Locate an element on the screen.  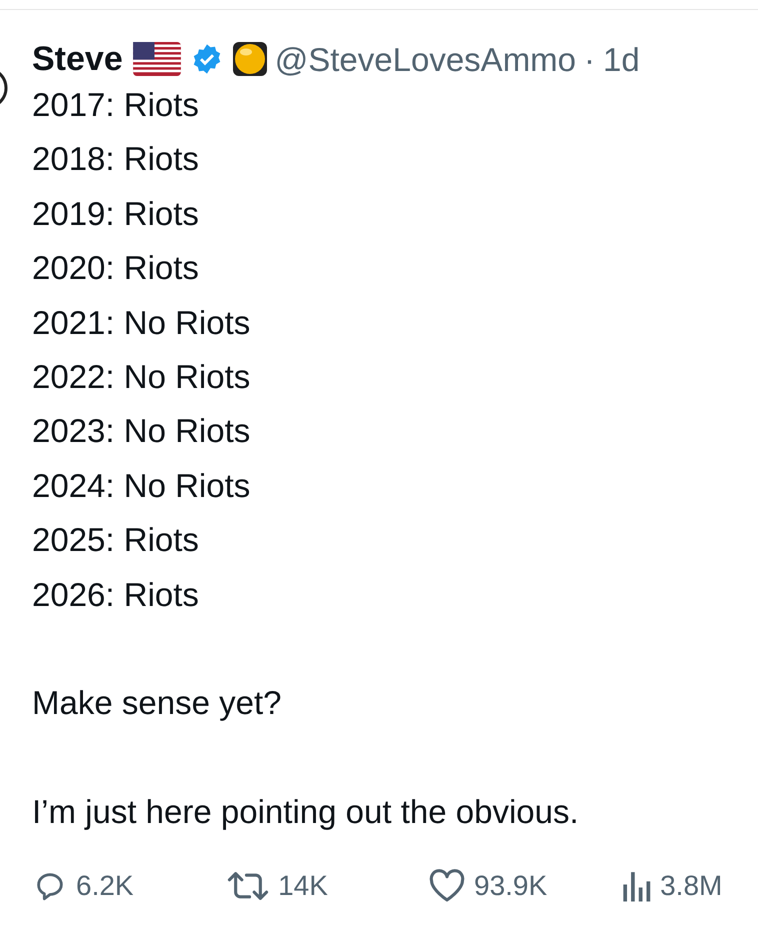
stat-button: 14K is located at coordinates (327, 885).